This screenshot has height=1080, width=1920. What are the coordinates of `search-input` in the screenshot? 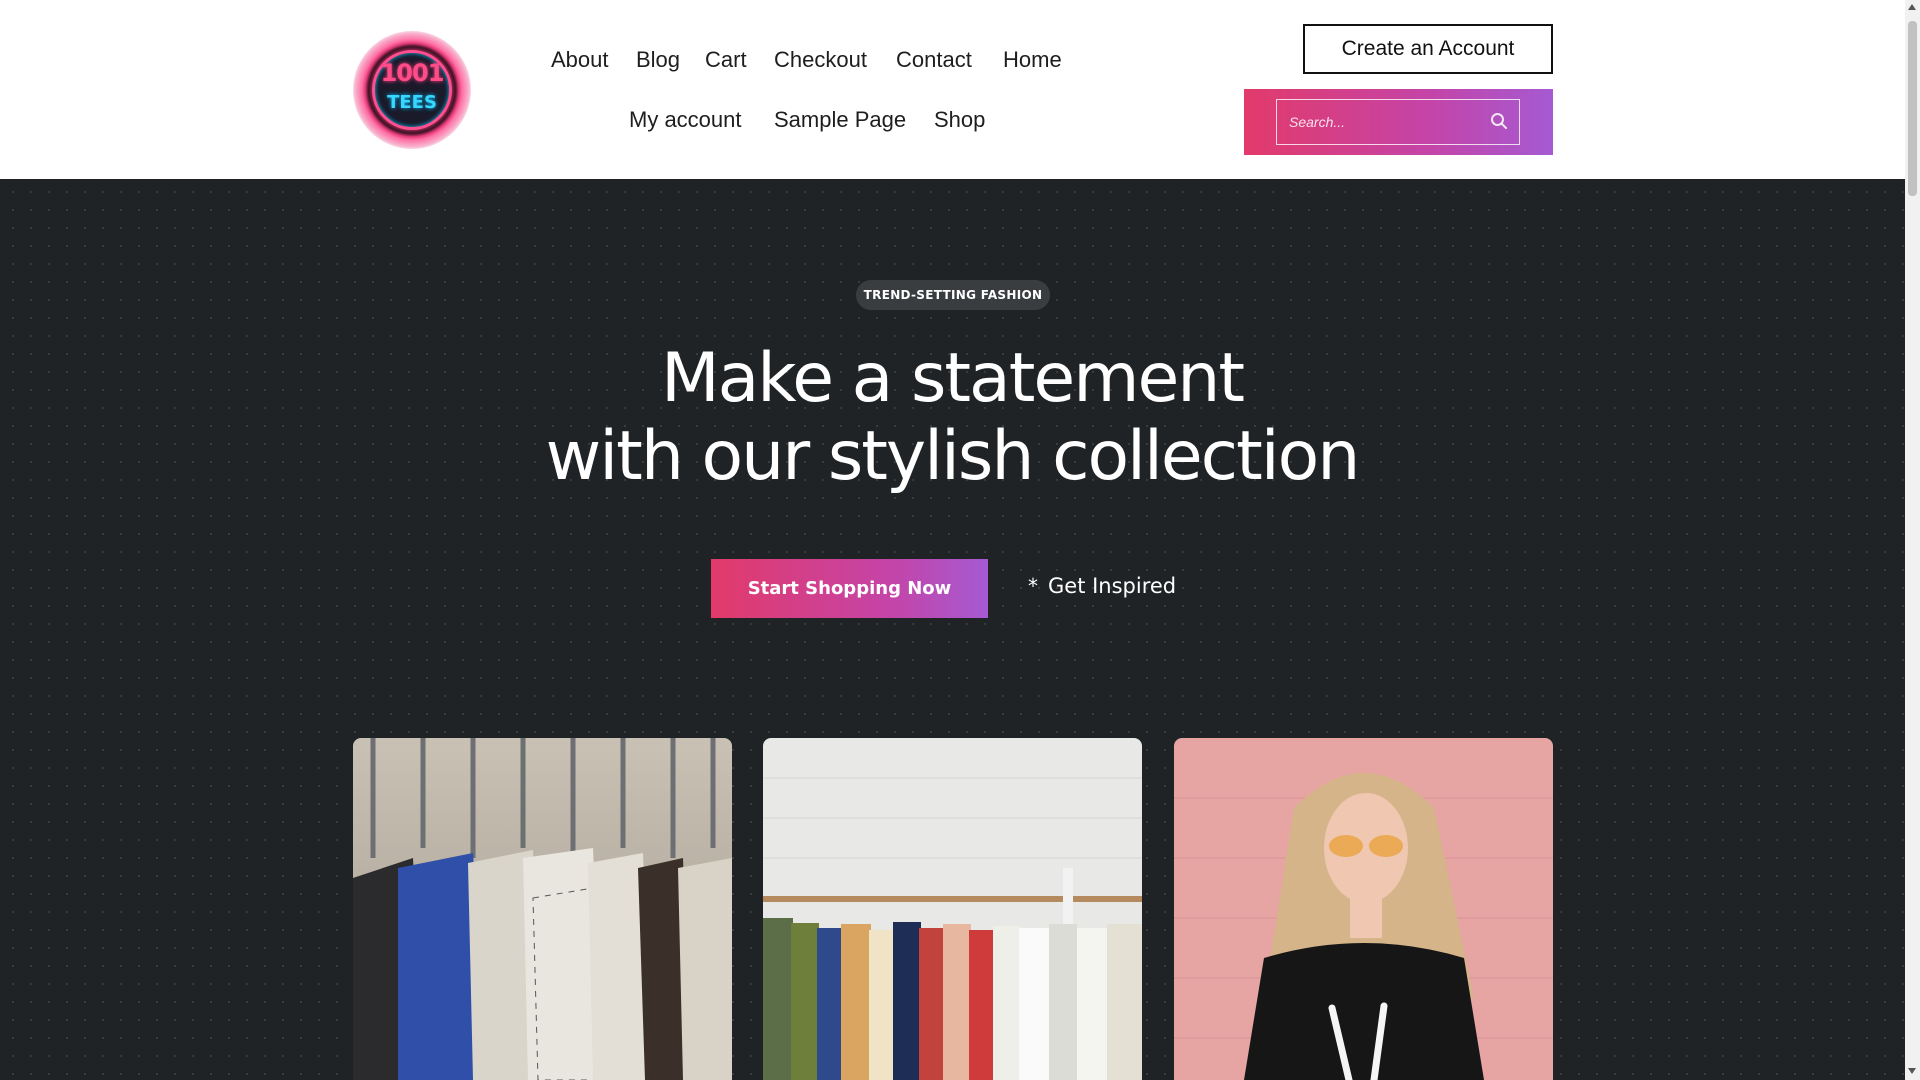 It's located at (1398, 122).